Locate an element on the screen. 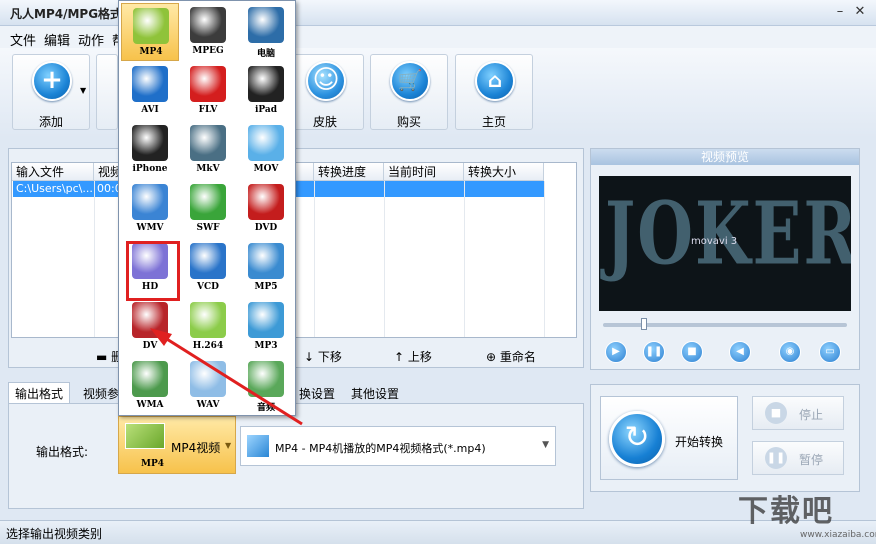  menu-file: 文件 is located at coordinates (23, 39).